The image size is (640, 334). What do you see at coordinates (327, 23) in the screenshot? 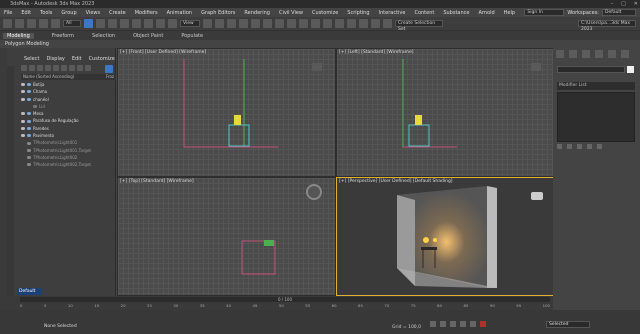
I see `curve-editor-icon` at bounding box center [327, 23].